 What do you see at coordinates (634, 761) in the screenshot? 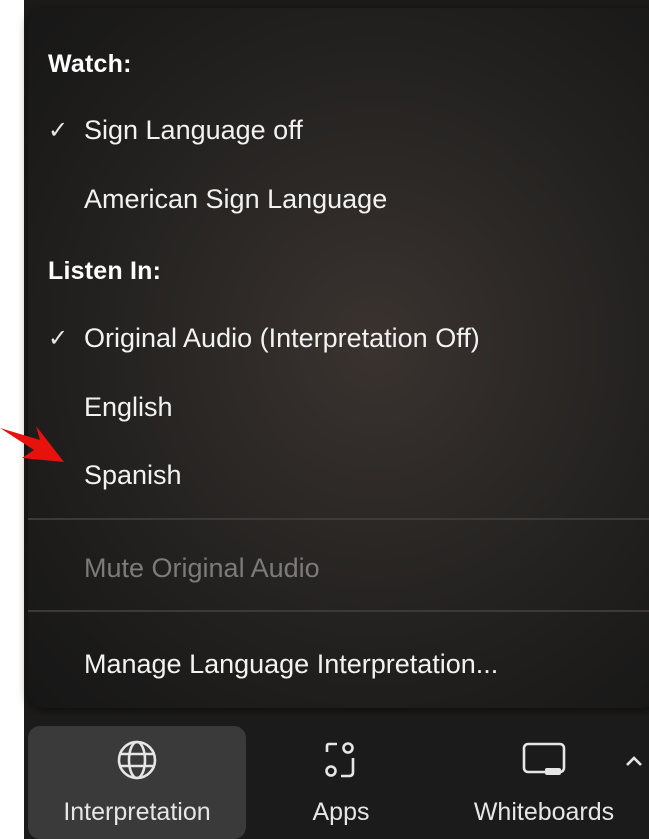
I see `caret-up-icon` at bounding box center [634, 761].